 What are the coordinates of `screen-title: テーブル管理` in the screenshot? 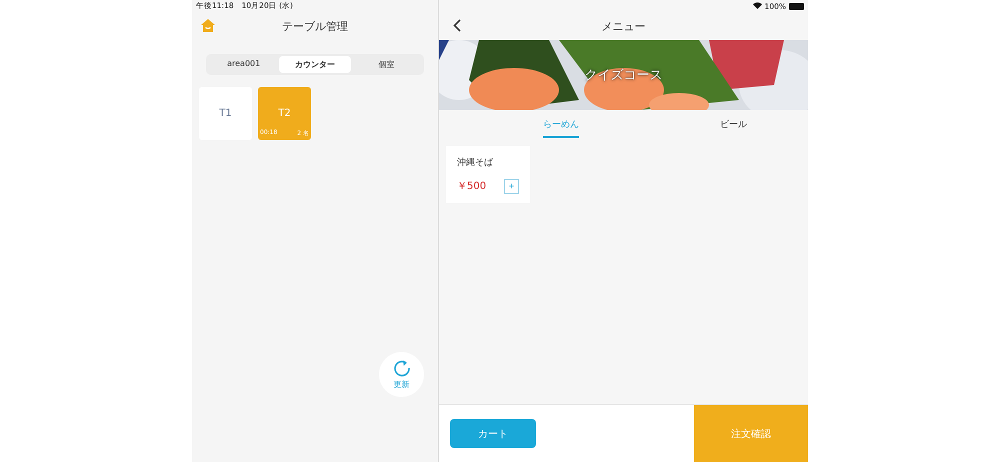 It's located at (315, 26).